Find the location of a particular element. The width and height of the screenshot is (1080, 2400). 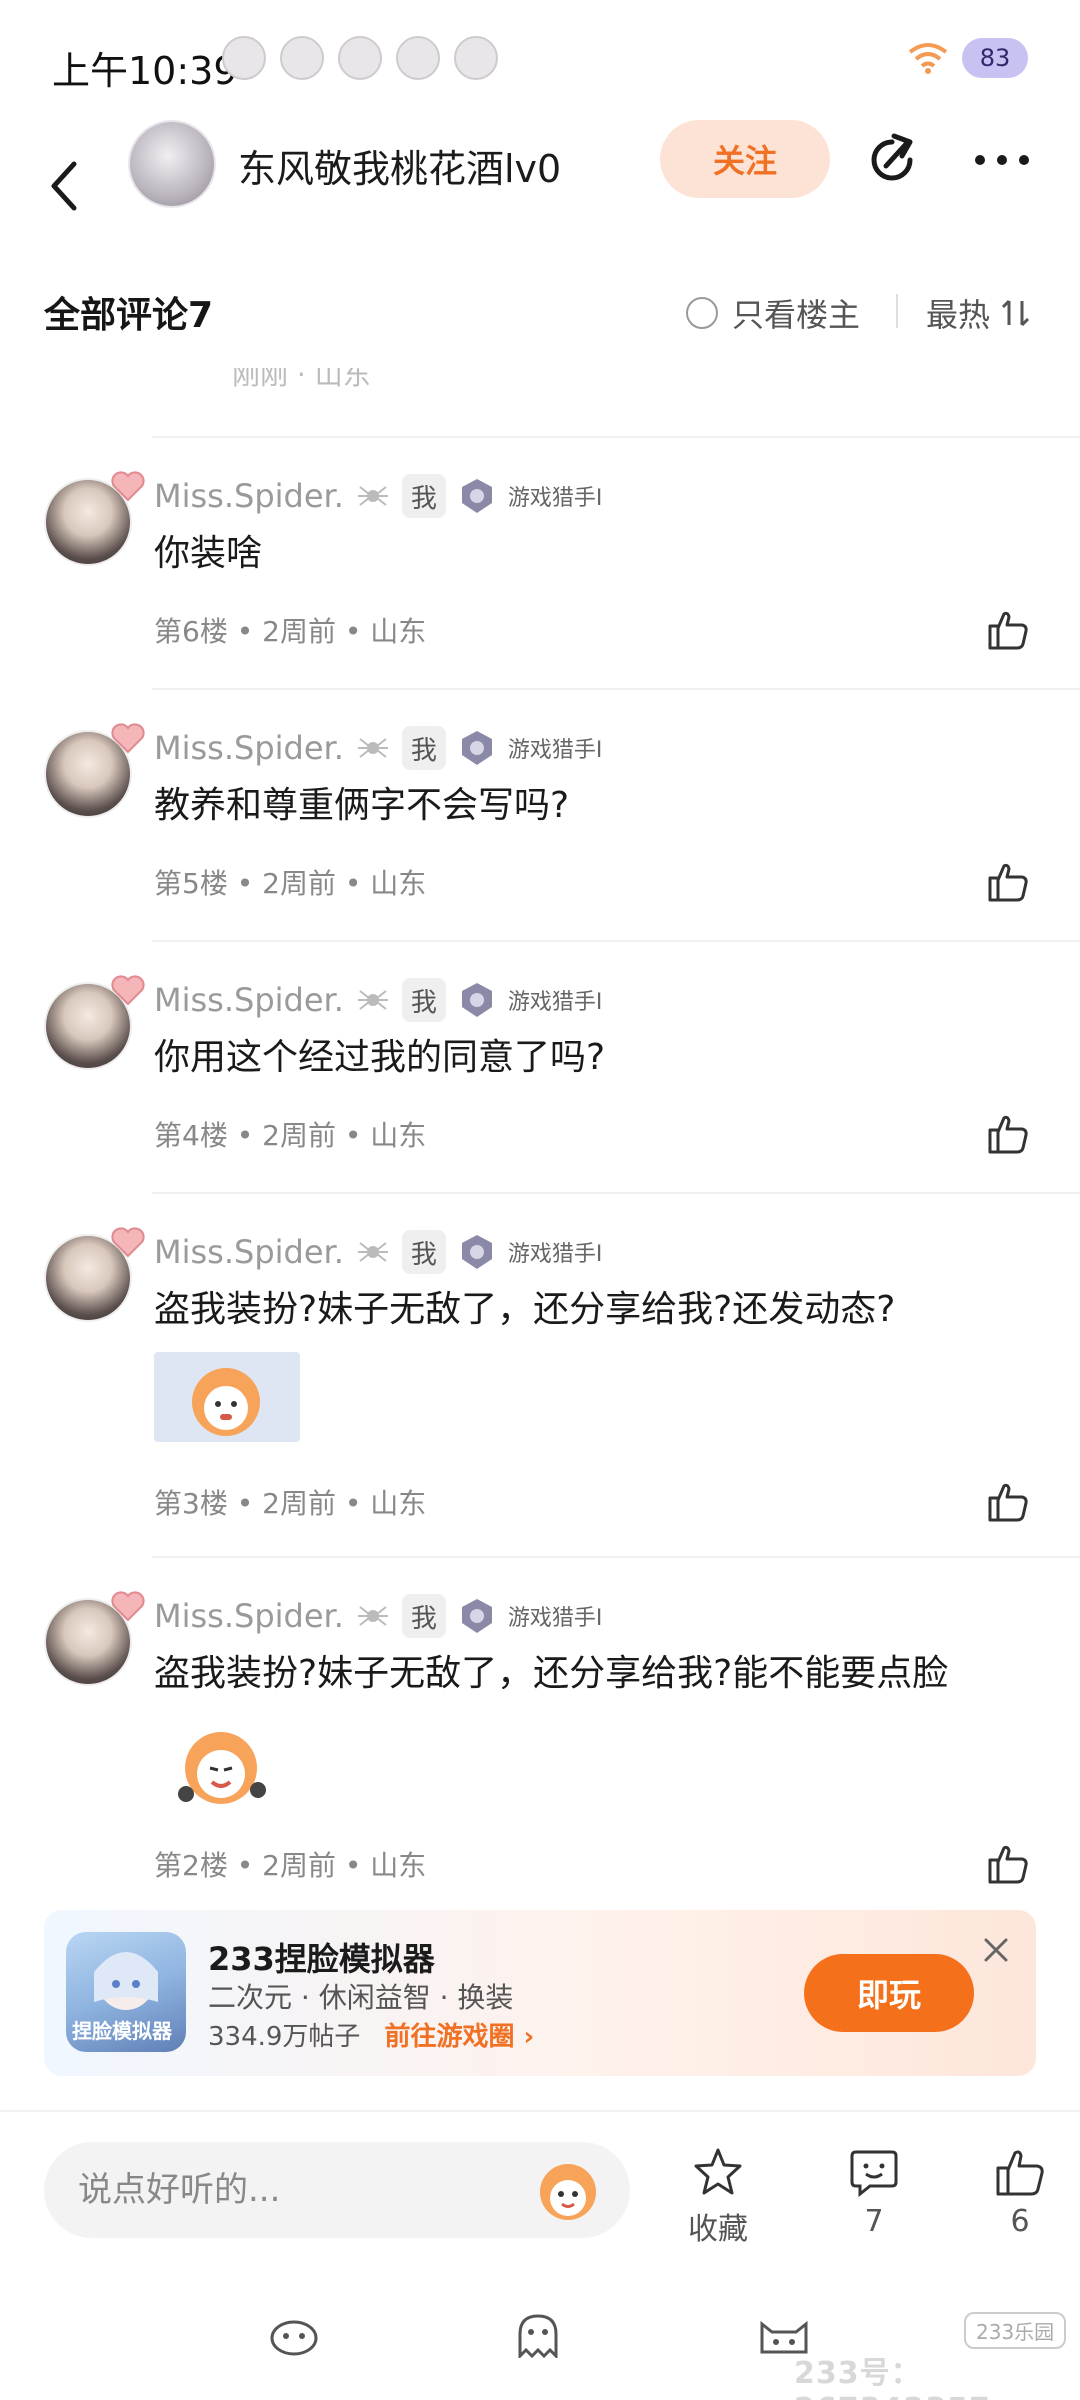

comment-input is located at coordinates (308, 2190).